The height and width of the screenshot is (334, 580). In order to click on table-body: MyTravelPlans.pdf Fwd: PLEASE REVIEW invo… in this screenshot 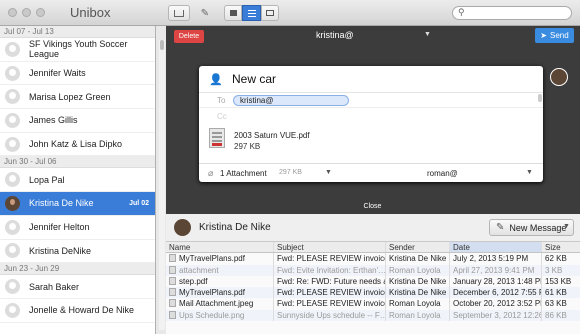, I will do `click(373, 287)`.